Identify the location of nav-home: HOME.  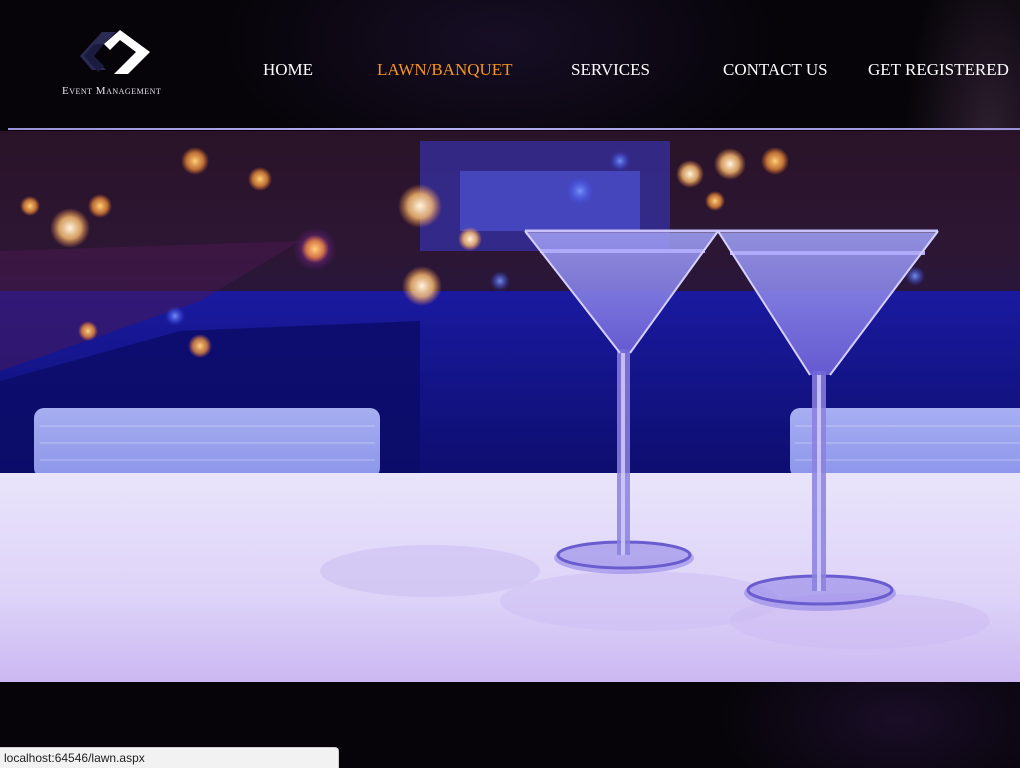
(288, 70).